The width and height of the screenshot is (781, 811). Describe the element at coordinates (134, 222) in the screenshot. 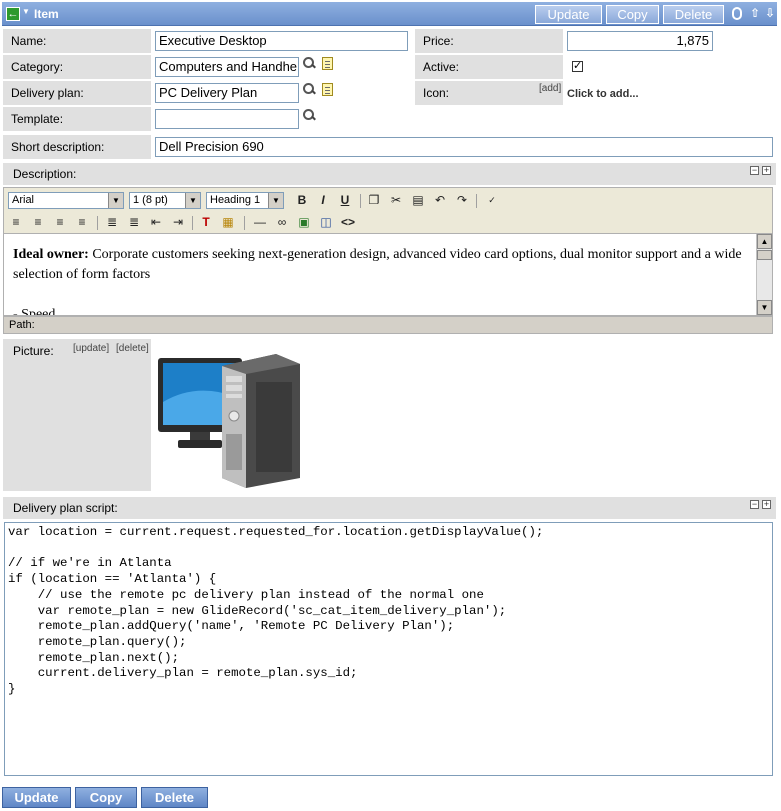

I see `unordered-list-icon: ≣` at that location.